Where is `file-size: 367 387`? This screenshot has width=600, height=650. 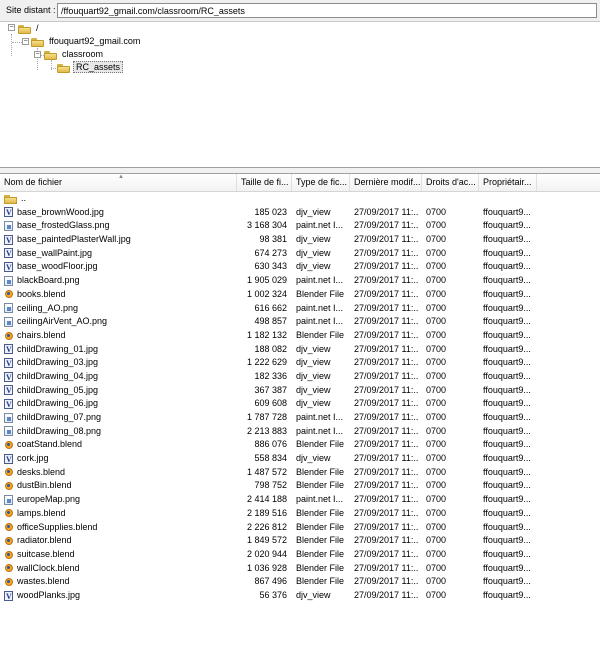 file-size: 367 387 is located at coordinates (270, 389).